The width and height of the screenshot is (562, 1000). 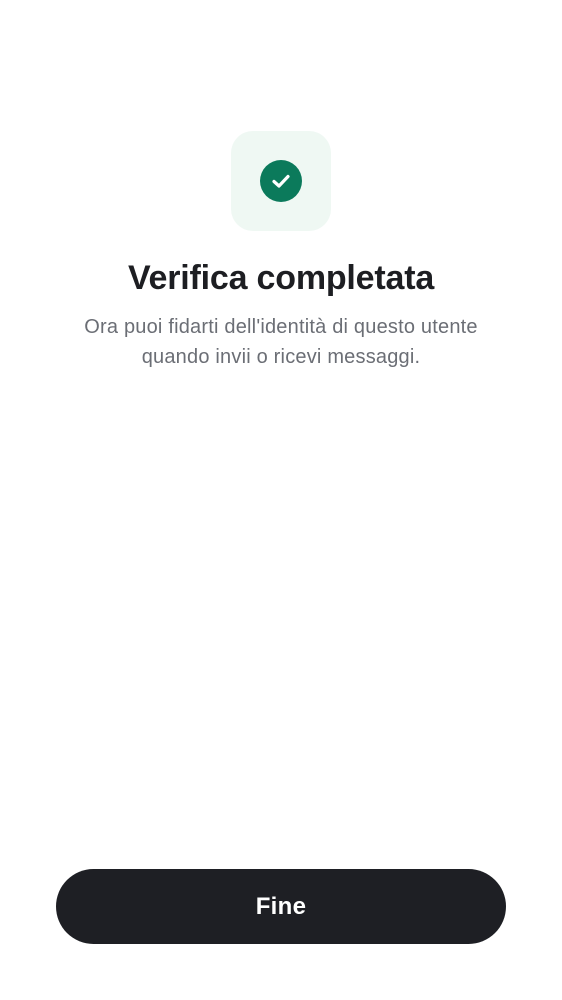 I want to click on done-button-label: Fine, so click(x=281, y=906).